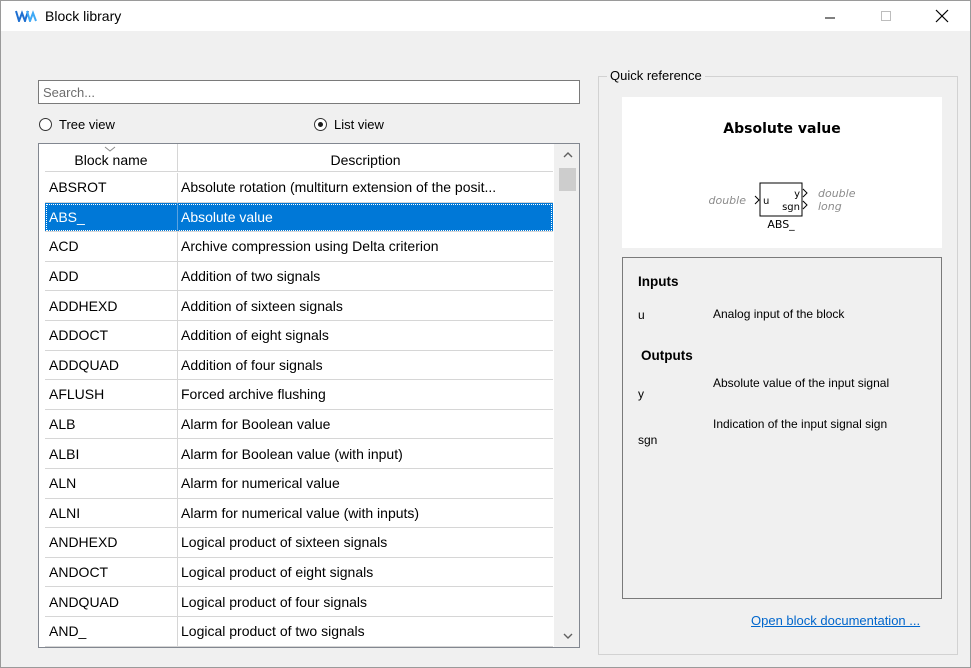 This screenshot has width=971, height=668. Describe the element at coordinates (782, 129) in the screenshot. I see `block-preview-title: Absolute value` at that location.